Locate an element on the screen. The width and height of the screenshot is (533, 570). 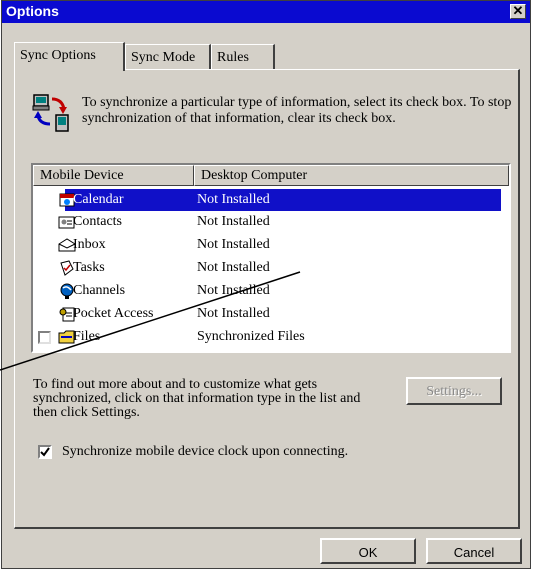
column-header-mobile-device: Mobile Device is located at coordinates (113, 175).